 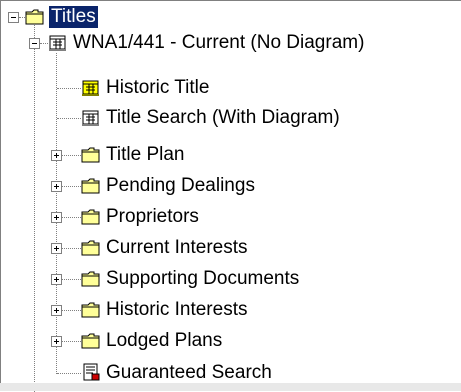 What do you see at coordinates (91, 372) in the screenshot?
I see `guaranteed-search-icon` at bounding box center [91, 372].